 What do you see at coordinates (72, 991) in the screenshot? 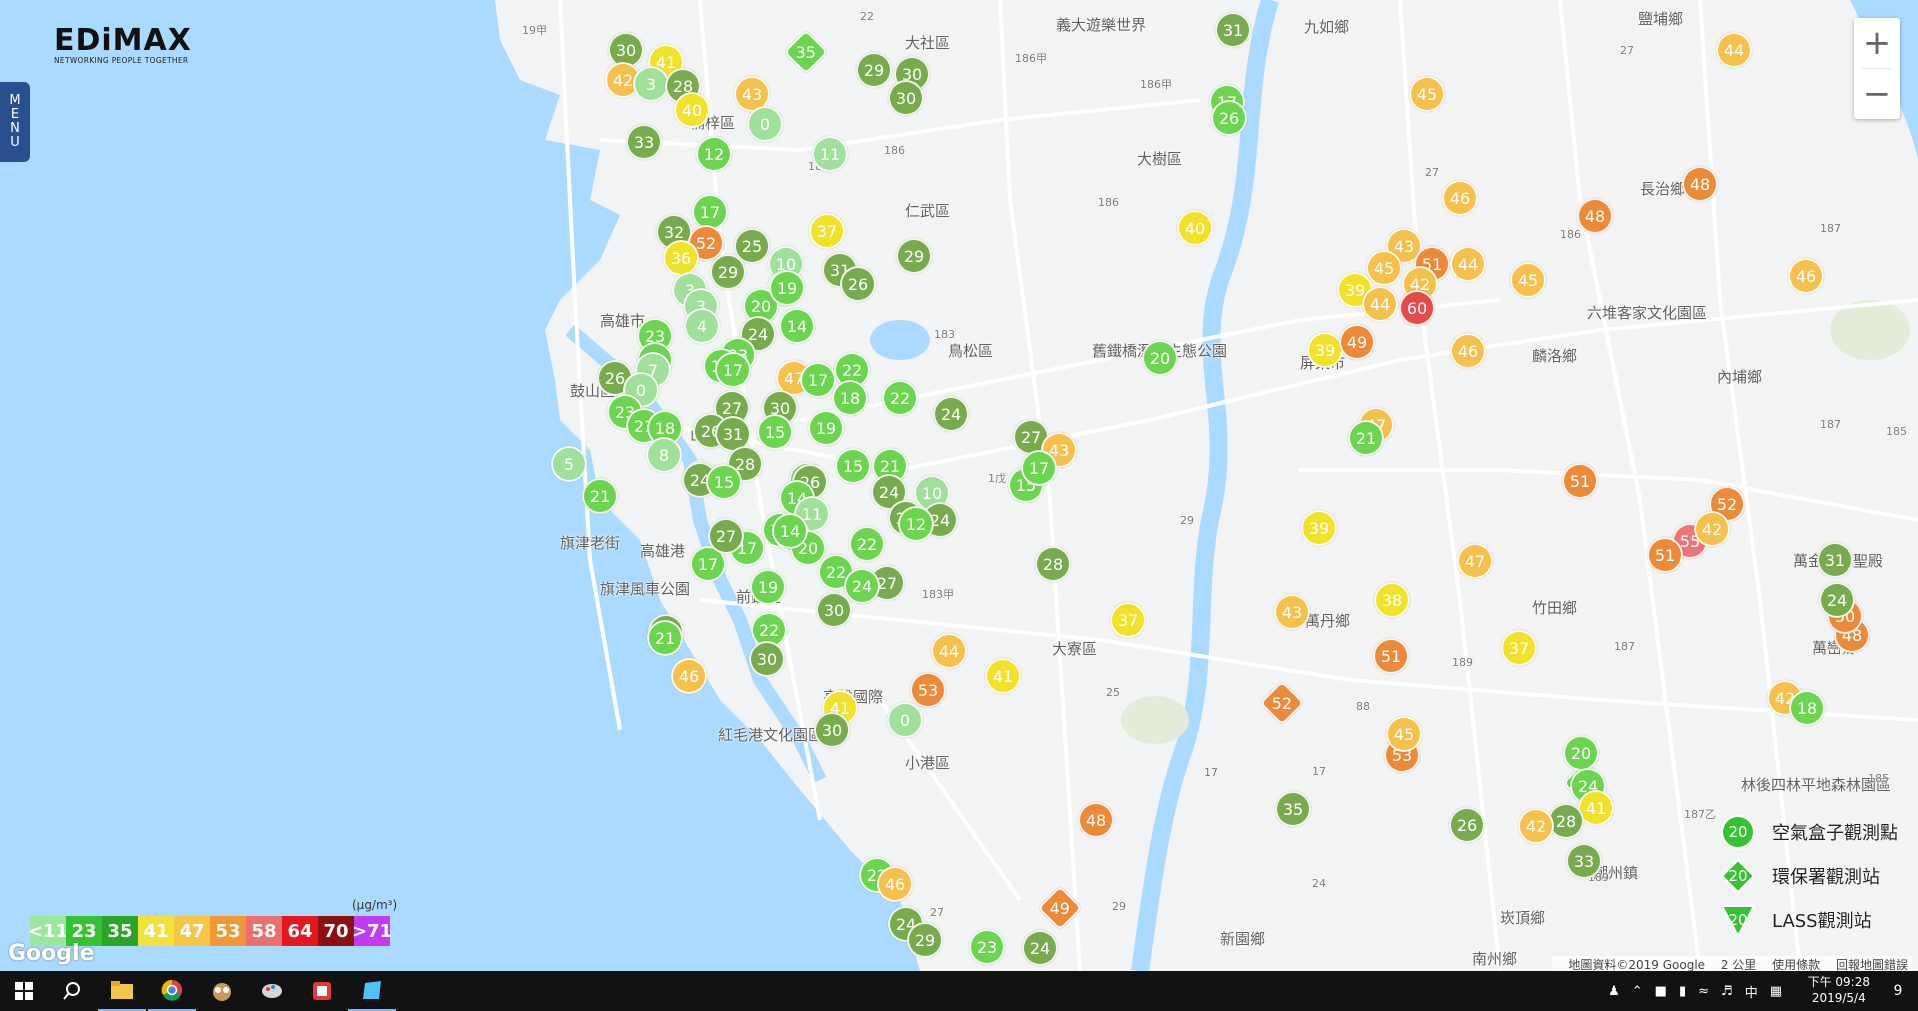
I see `search-button` at bounding box center [72, 991].